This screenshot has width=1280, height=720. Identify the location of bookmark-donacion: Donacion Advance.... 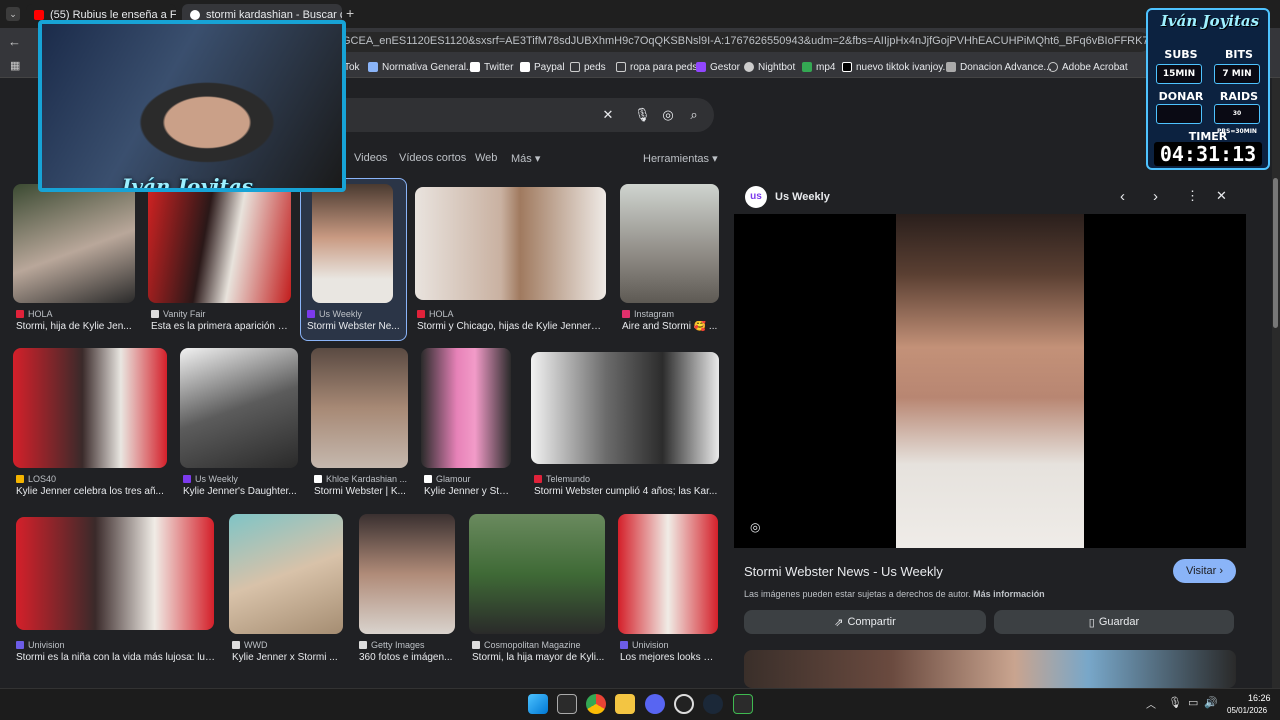
(999, 67).